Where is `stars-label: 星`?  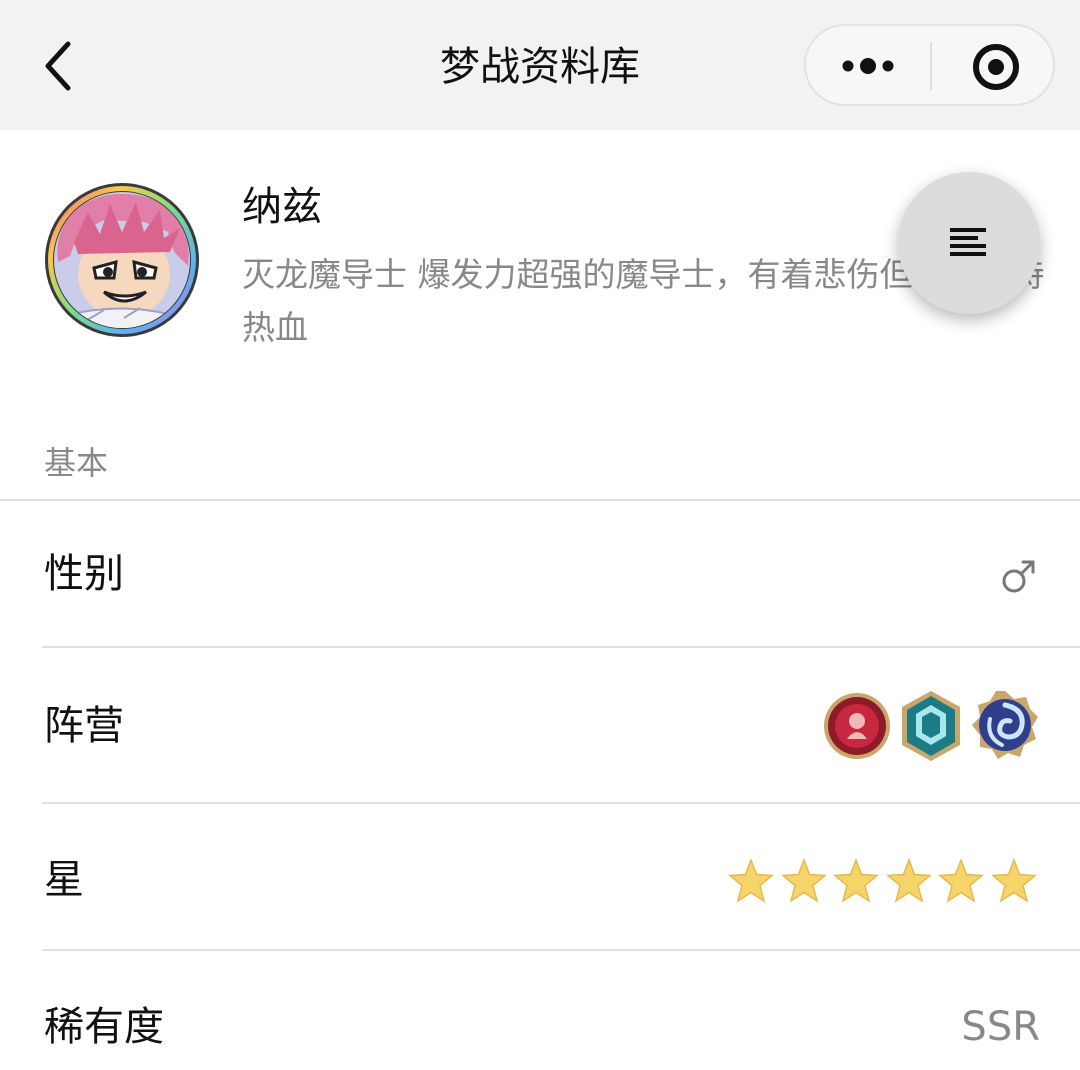
stars-label: 星 is located at coordinates (64, 880).